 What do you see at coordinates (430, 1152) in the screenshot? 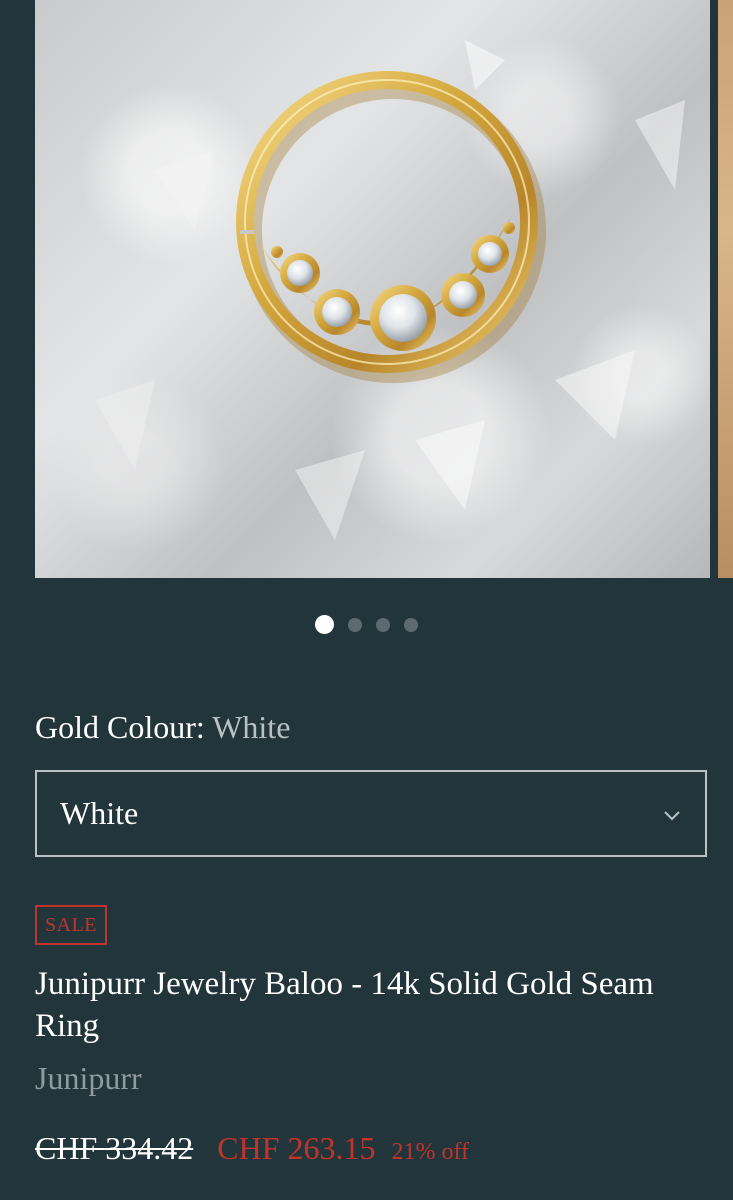
I see `discount-label: 21% off` at bounding box center [430, 1152].